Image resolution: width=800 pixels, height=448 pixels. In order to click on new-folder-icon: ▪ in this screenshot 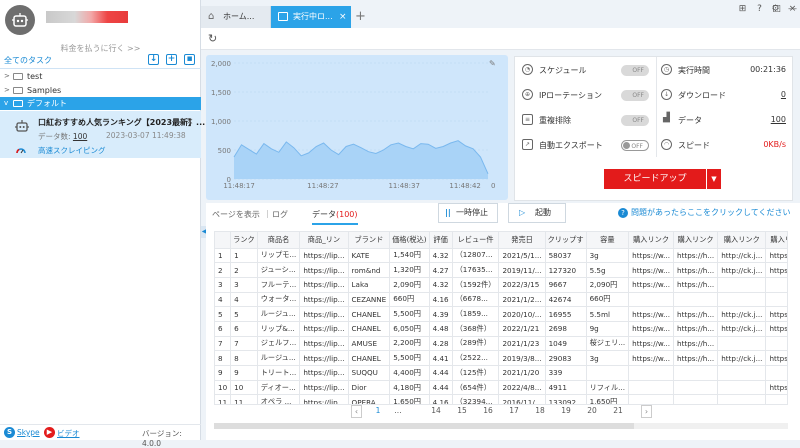, I will do `click(189, 59)`.